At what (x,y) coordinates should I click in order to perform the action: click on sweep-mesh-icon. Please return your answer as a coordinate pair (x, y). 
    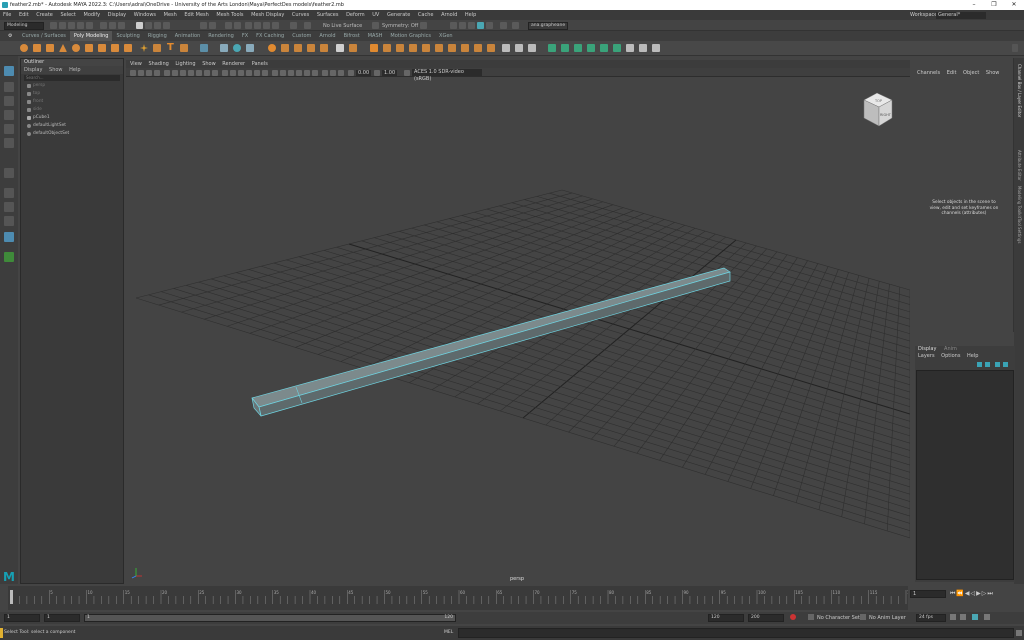
    Looking at the image, I should click on (144, 48).